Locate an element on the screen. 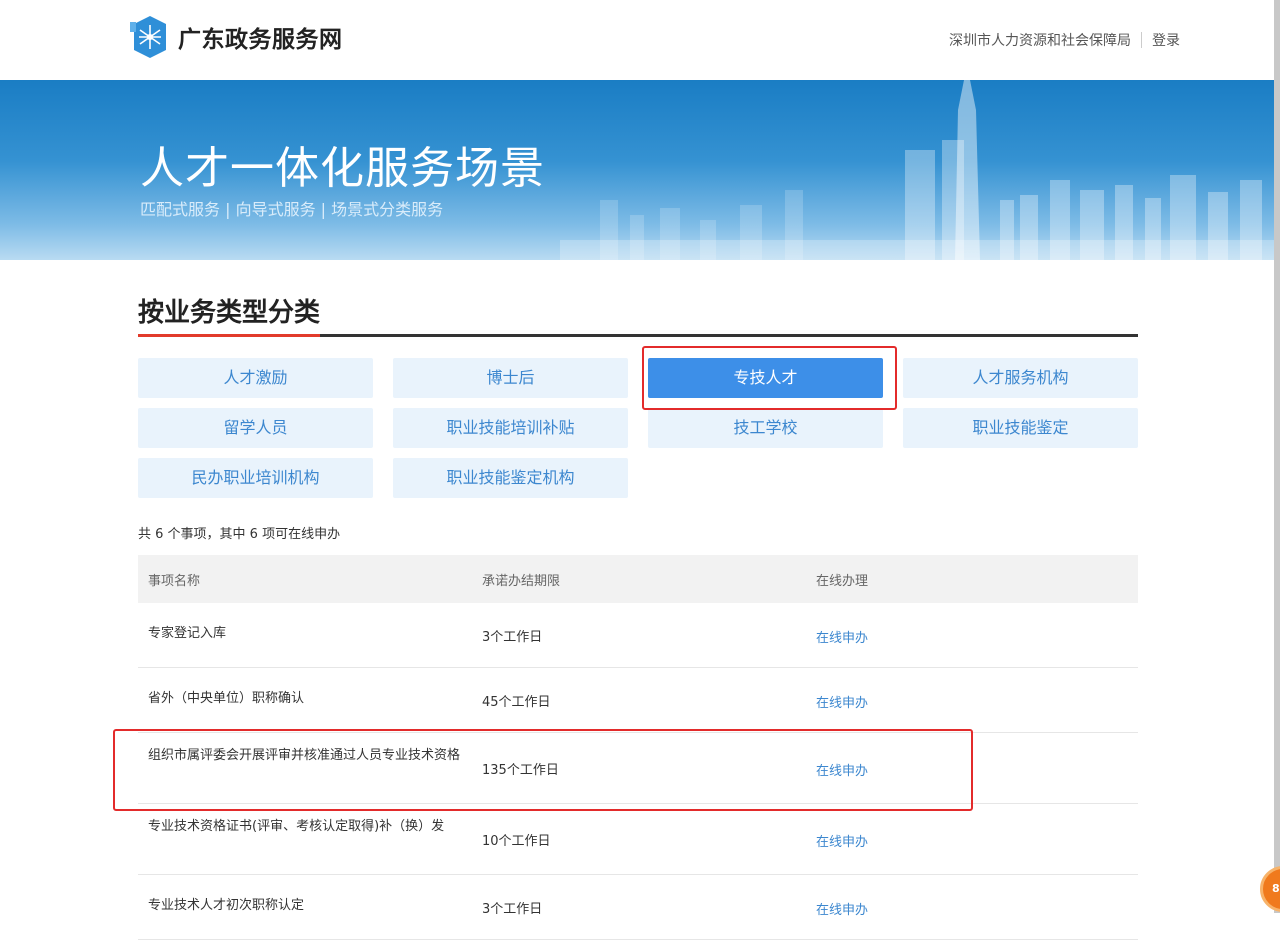  banner-subtitle: 匹配式服务 | 向导式服务 | 场景式分类服务 is located at coordinates (292, 209).